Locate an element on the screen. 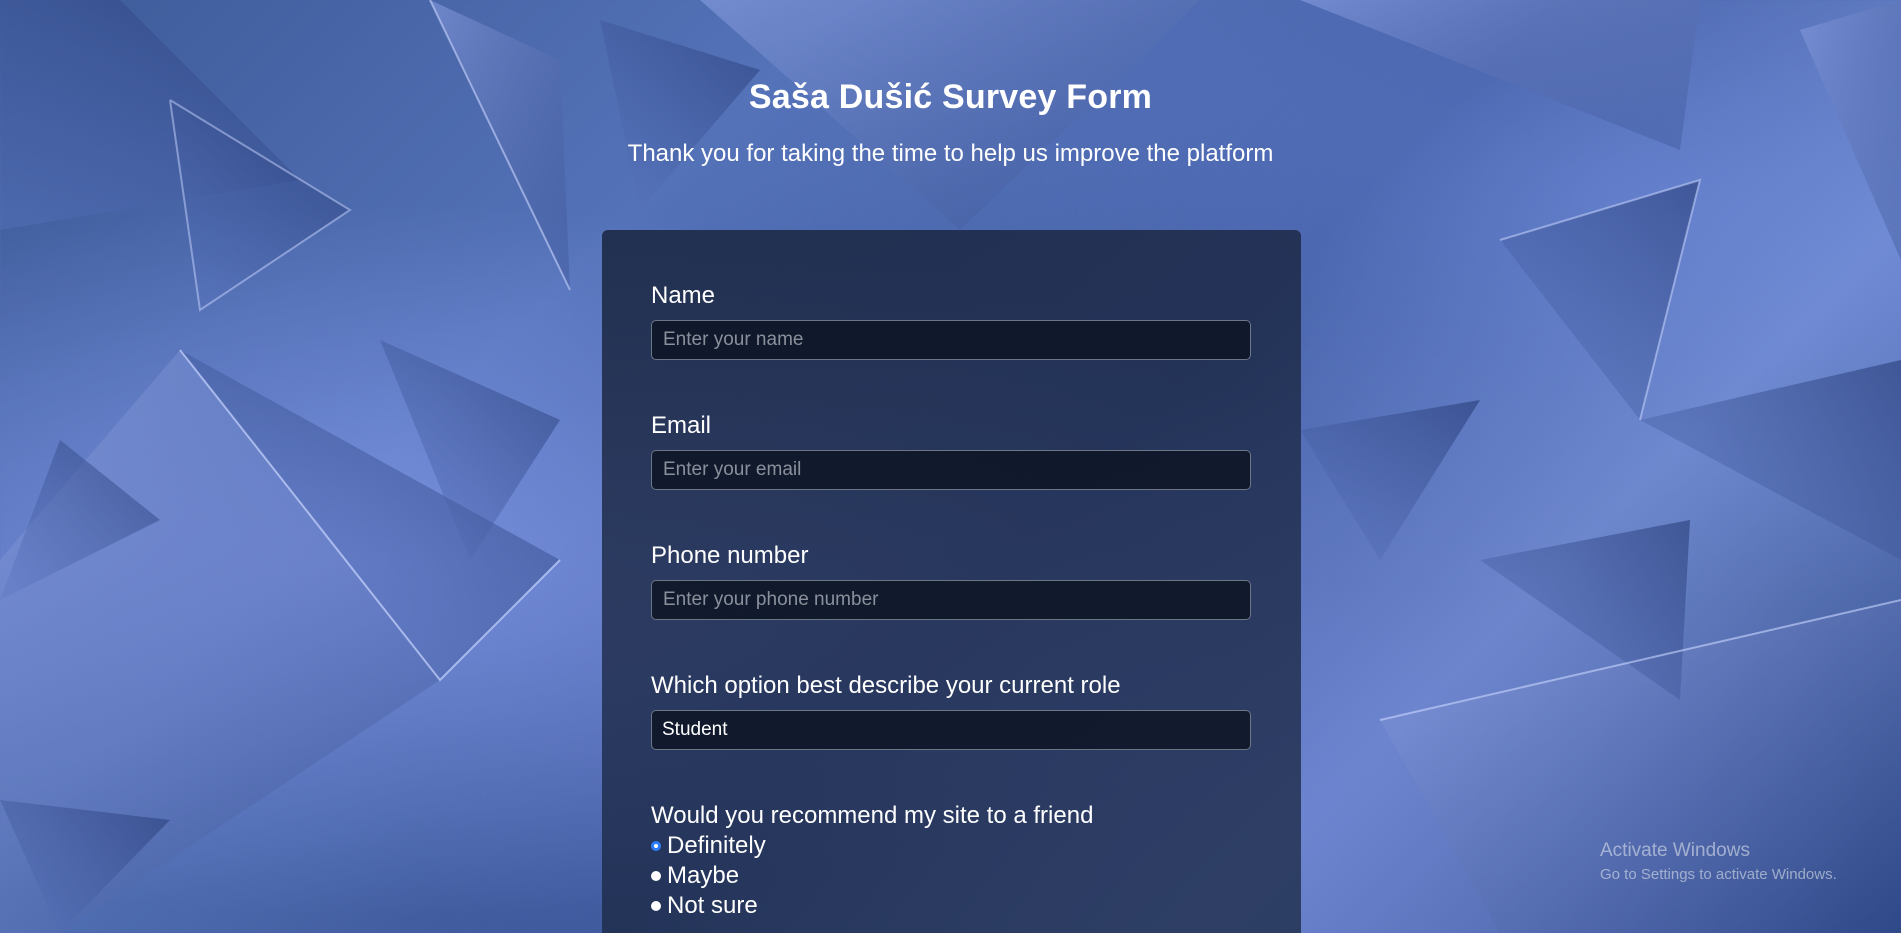 This screenshot has height=933, width=1901. recommend-option-definitely: Definitely is located at coordinates (708, 846).